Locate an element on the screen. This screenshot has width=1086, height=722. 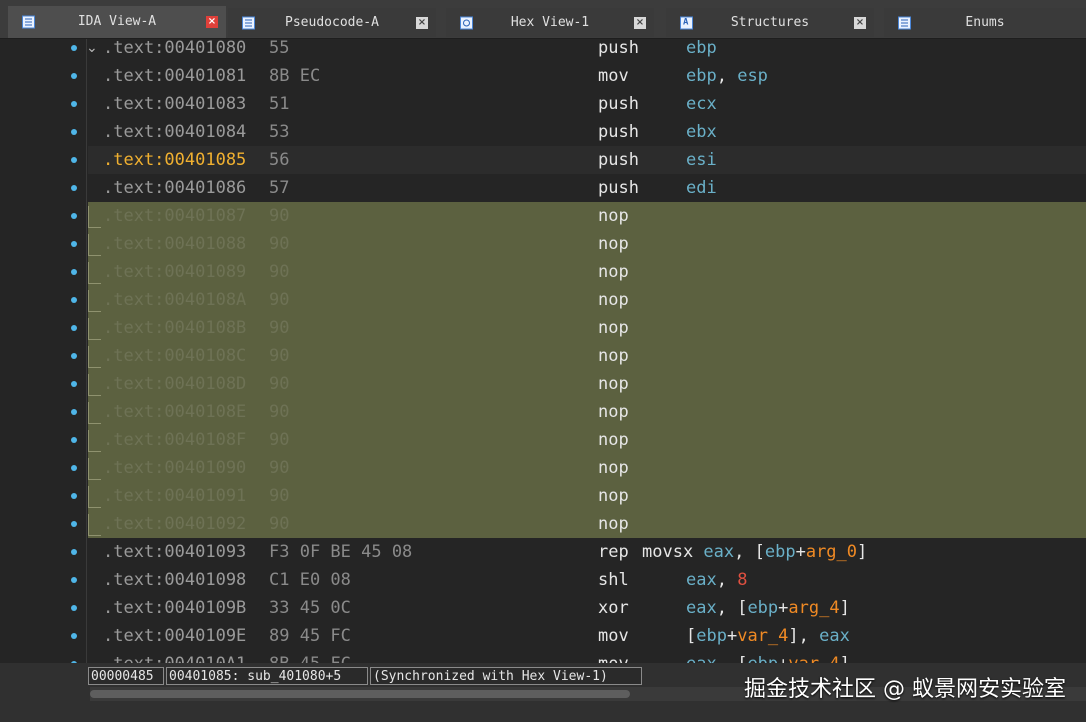
row-operands: eax, [ebp+var_4] is located at coordinates (768, 656).